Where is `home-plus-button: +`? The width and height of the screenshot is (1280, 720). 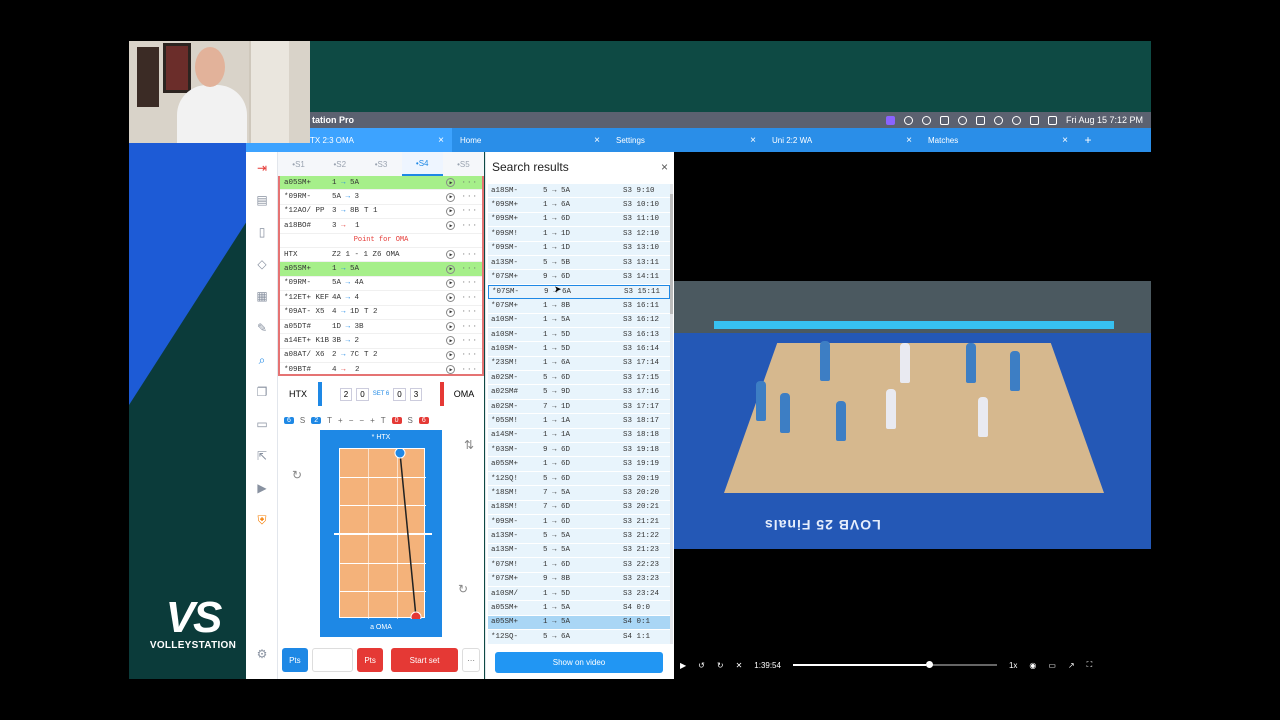 home-plus-button: + is located at coordinates (340, 420).